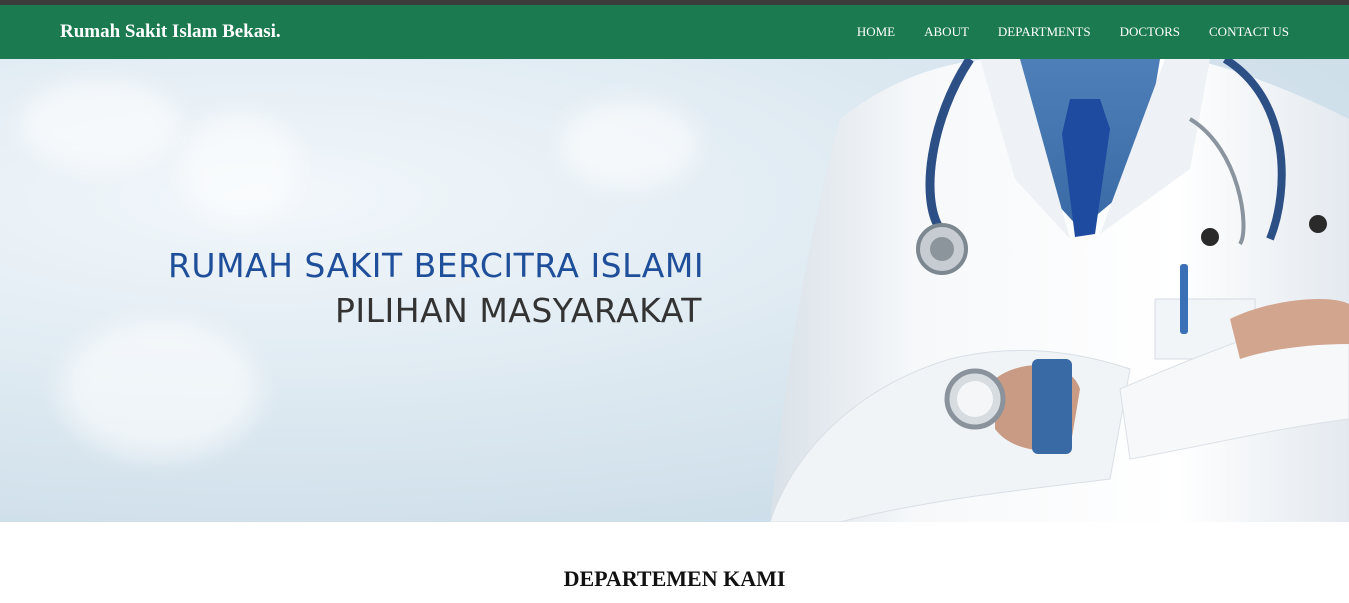  What do you see at coordinates (1044, 32) in the screenshot?
I see `nav-item-departments: DEPARTMENTS` at bounding box center [1044, 32].